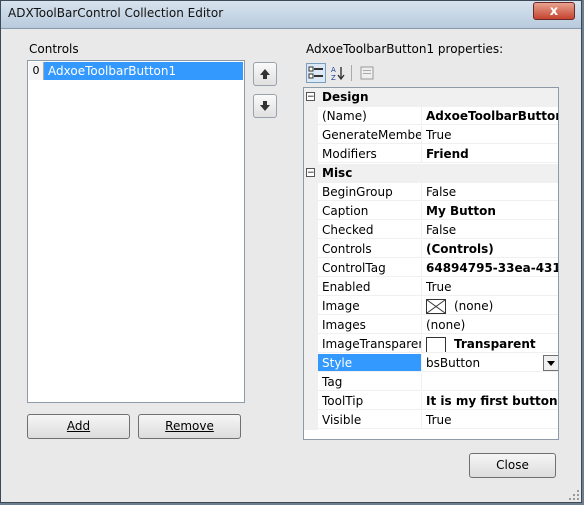  What do you see at coordinates (453, 363) in the screenshot?
I see `property-value-text: bsButton` at bounding box center [453, 363].